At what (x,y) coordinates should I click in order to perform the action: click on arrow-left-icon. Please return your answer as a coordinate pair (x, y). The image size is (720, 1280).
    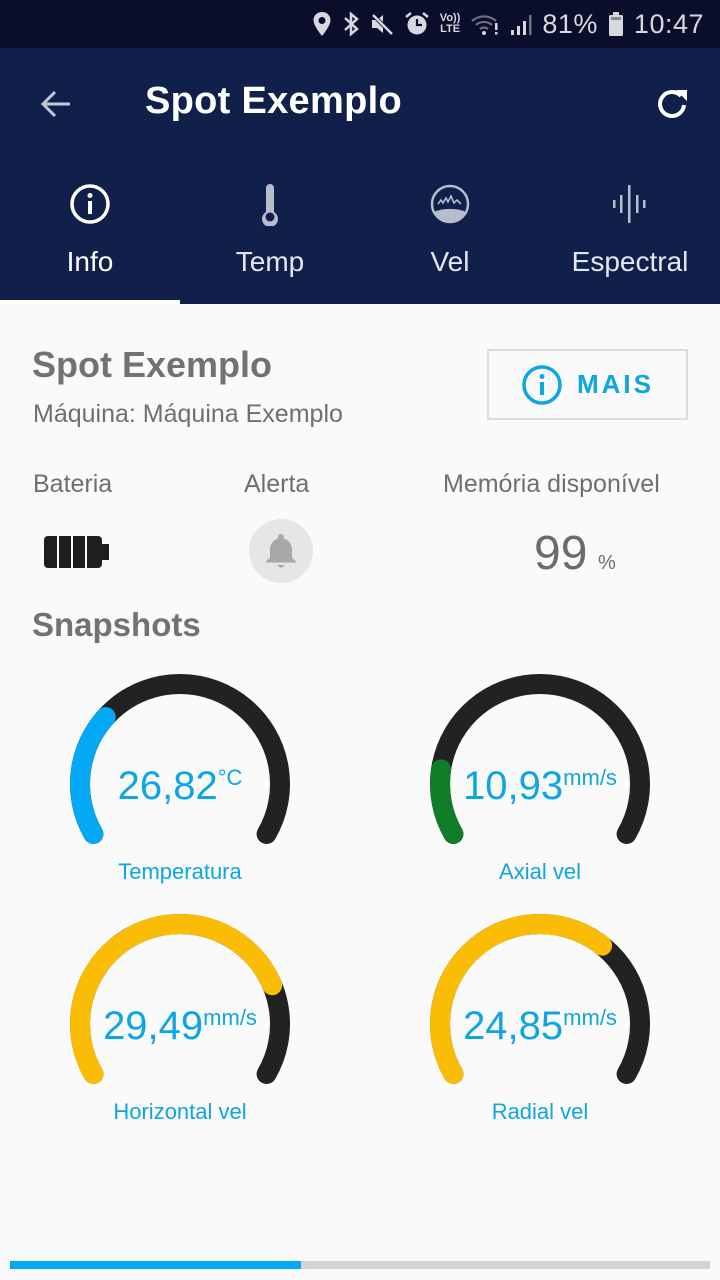
    Looking at the image, I should click on (55, 104).